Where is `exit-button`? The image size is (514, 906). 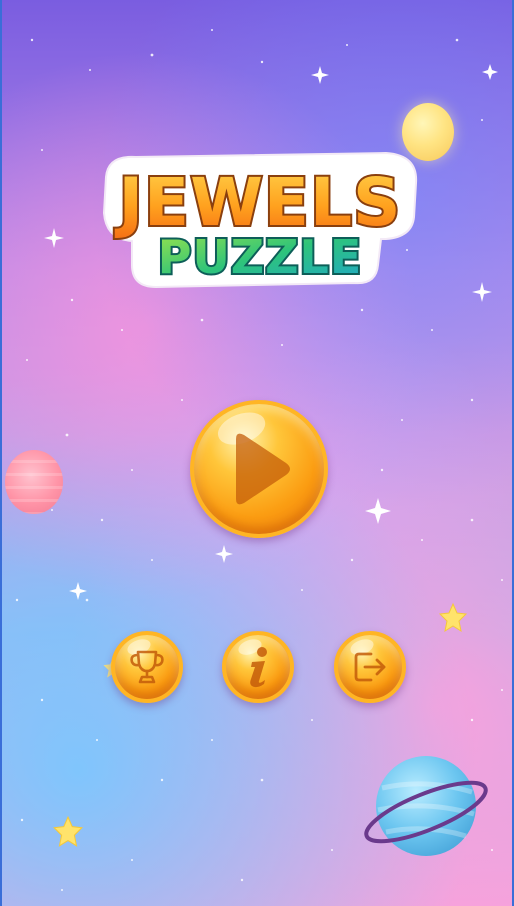 exit-button is located at coordinates (370, 667).